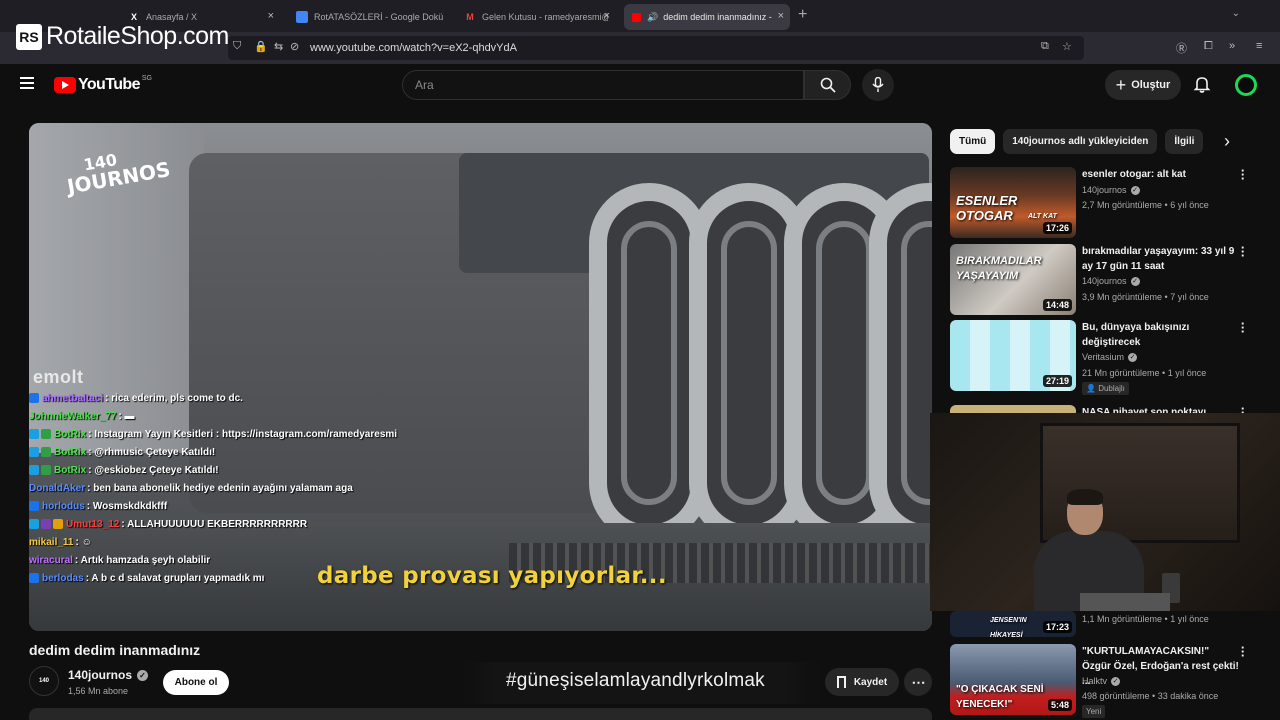 This screenshot has width=1280, height=720. I want to click on video-thumbnail: BIRAKMADILAR YAŞAYAYIM 14:48, so click(1013, 279).